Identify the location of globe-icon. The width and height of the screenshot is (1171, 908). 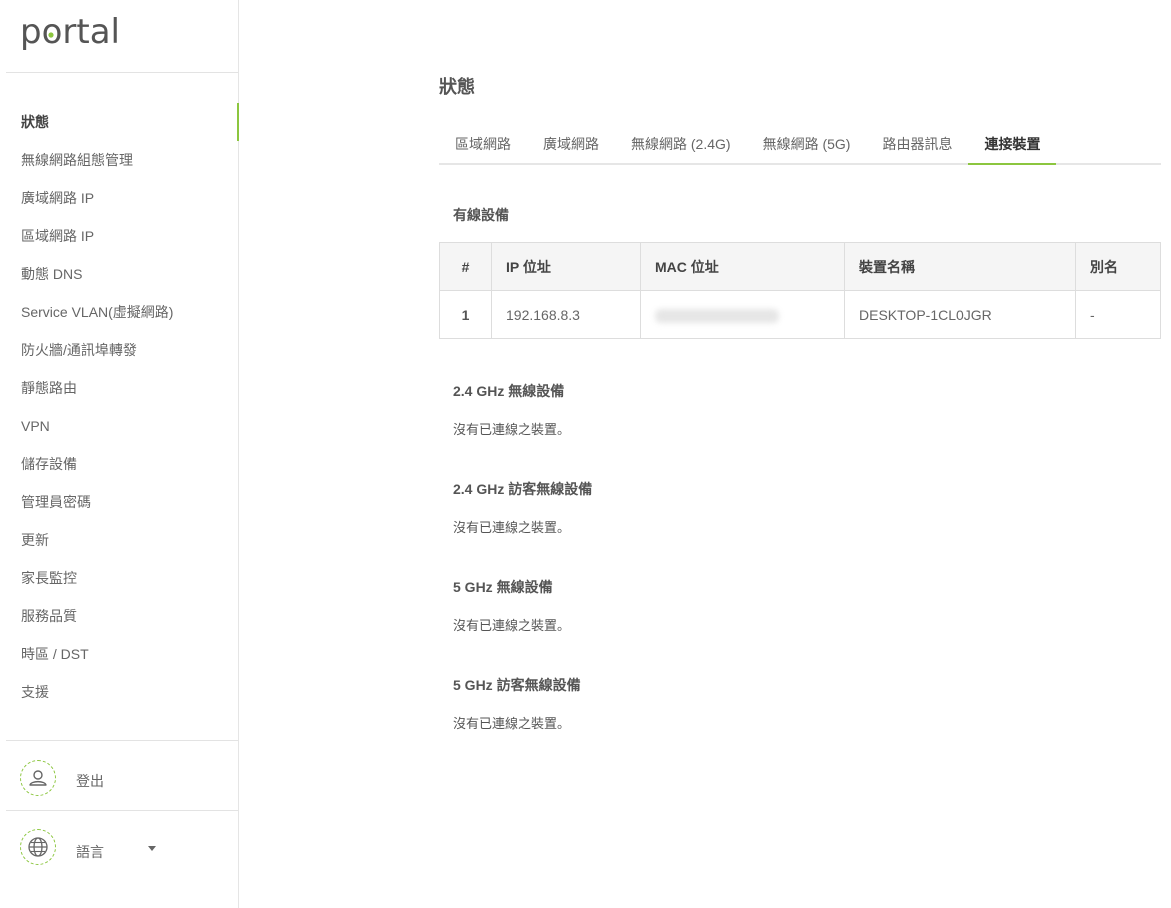
(38, 847).